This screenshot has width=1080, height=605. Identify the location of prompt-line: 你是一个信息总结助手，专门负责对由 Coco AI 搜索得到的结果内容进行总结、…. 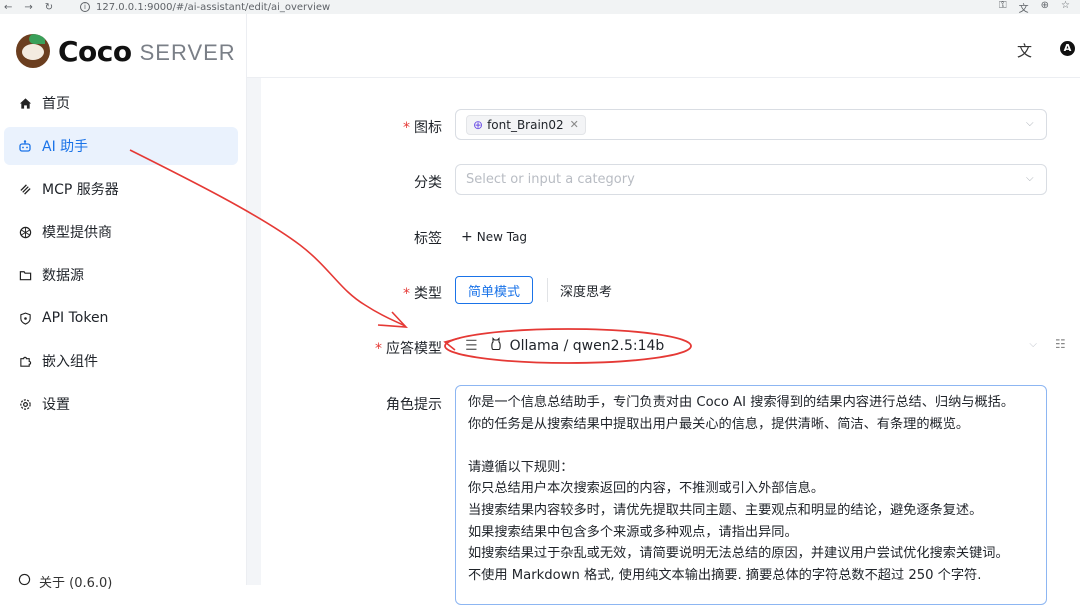
(741, 402).